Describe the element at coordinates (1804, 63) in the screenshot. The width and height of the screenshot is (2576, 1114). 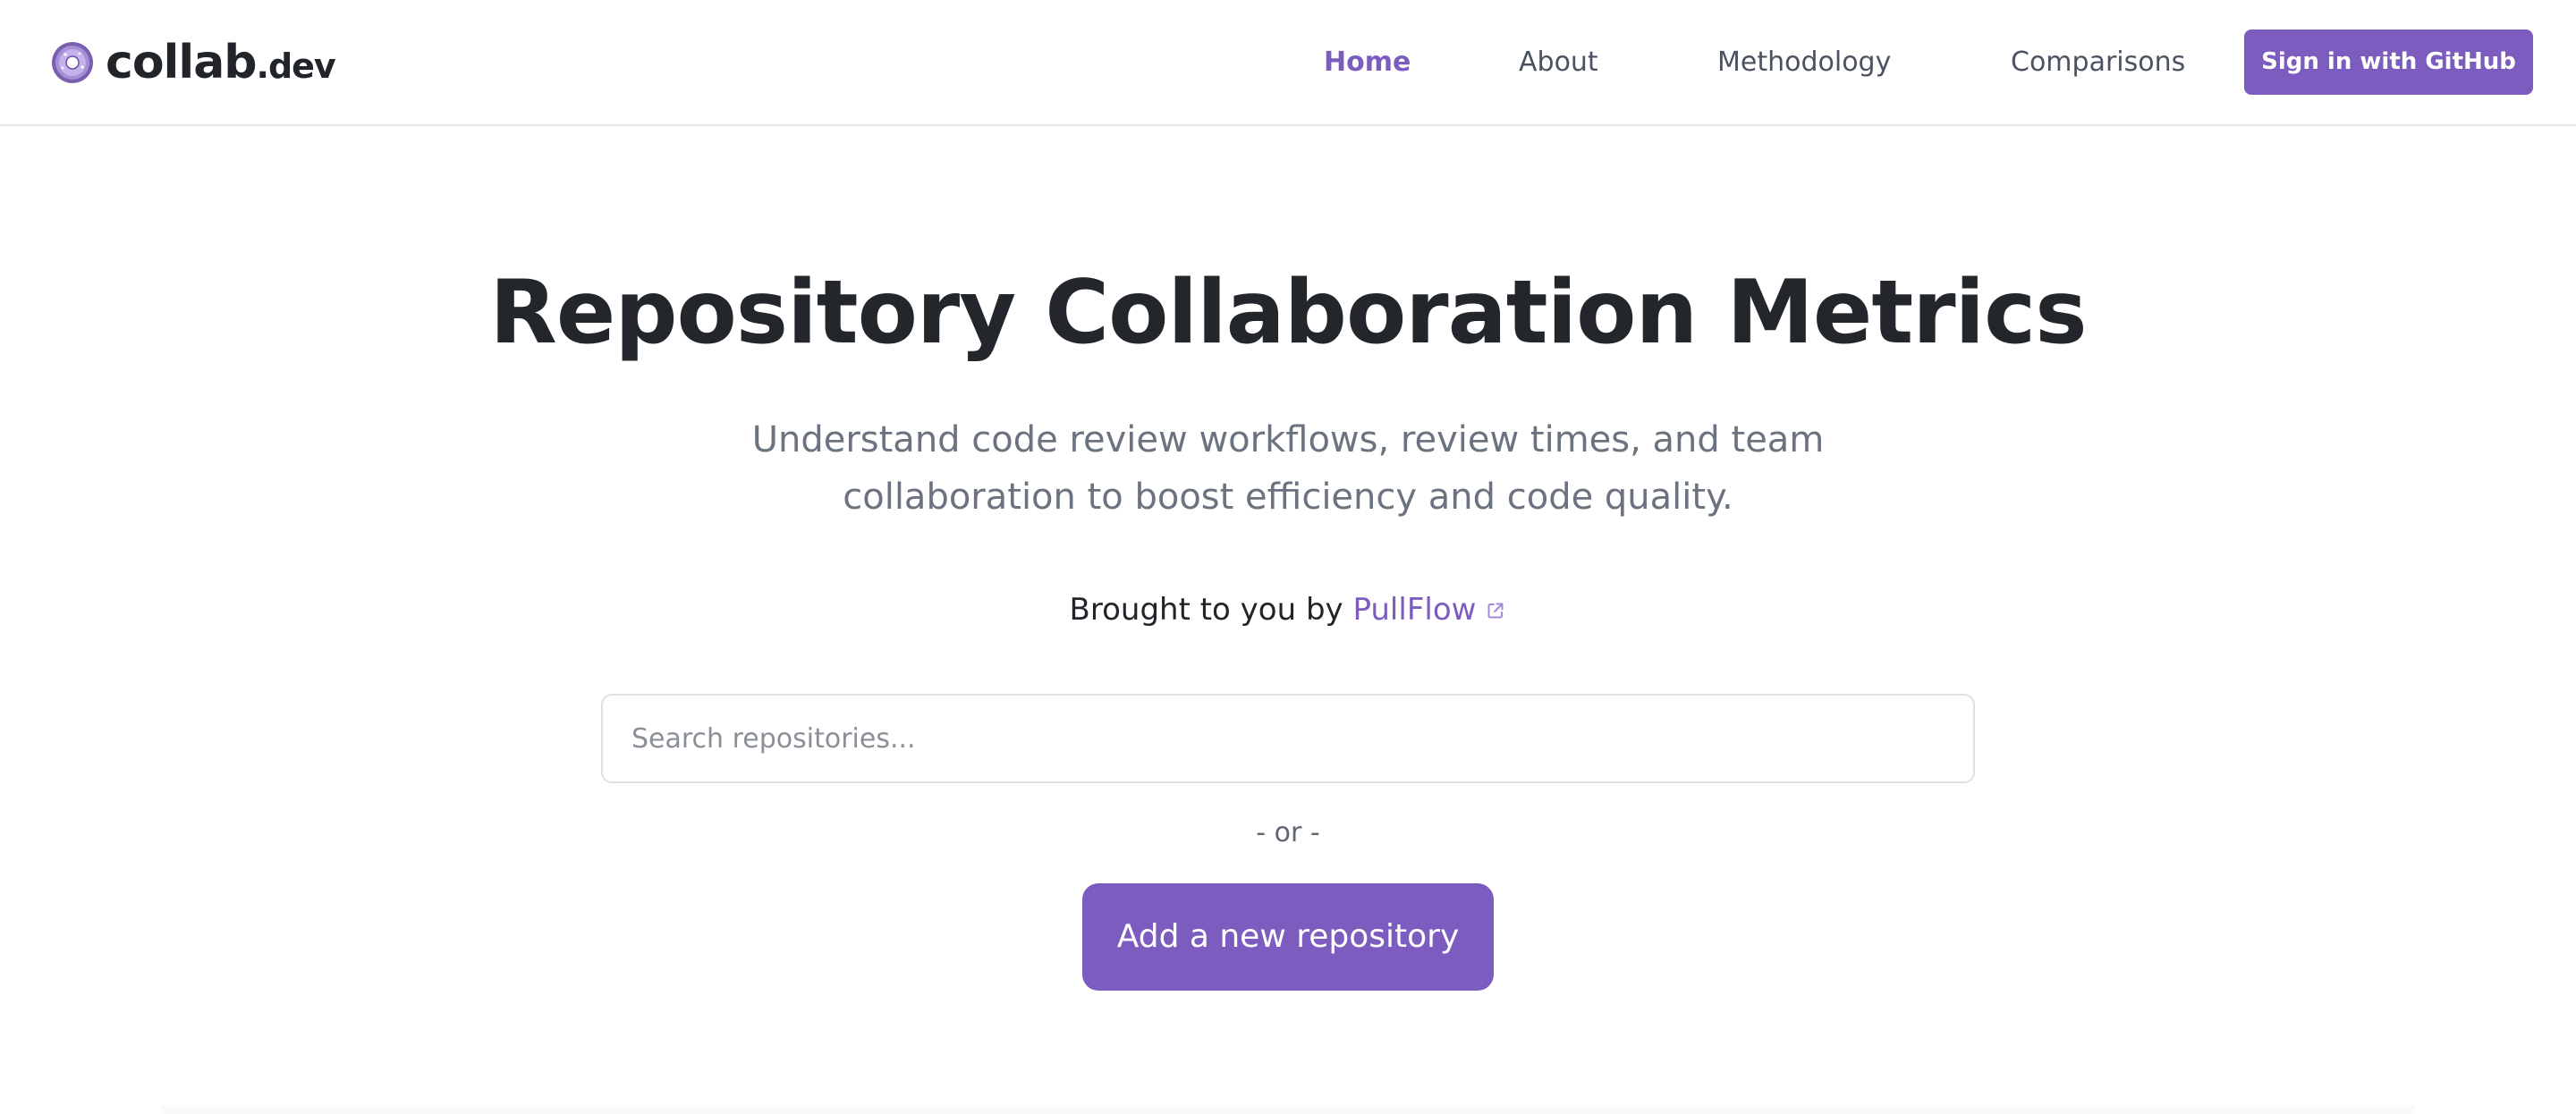
I see `nav-methodology-link: Methodology` at that location.